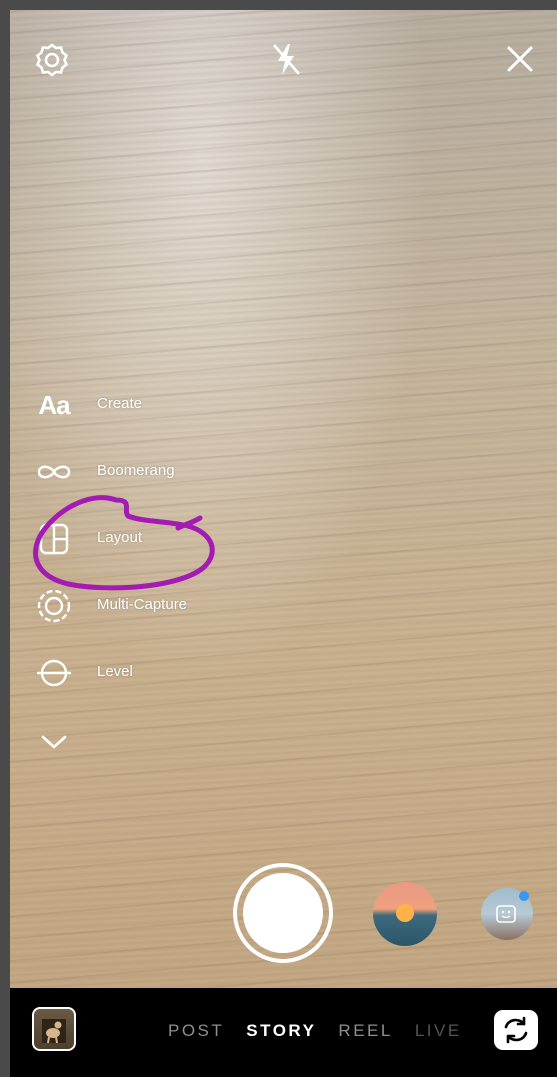 The image size is (557, 1077). Describe the element at coordinates (54, 472) in the screenshot. I see `infinity-icon` at that location.